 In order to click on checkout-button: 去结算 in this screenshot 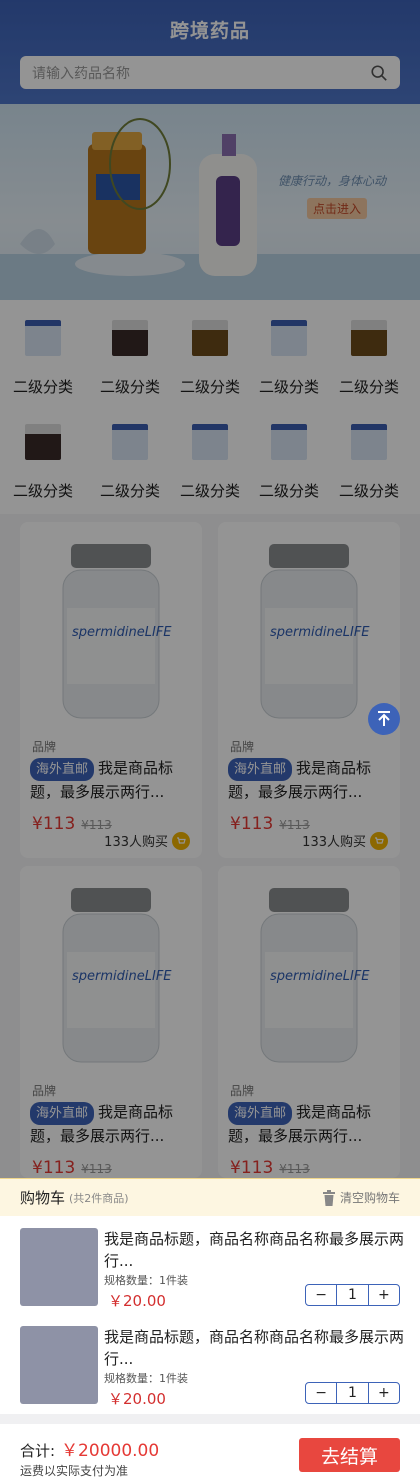, I will do `click(349, 1455)`.